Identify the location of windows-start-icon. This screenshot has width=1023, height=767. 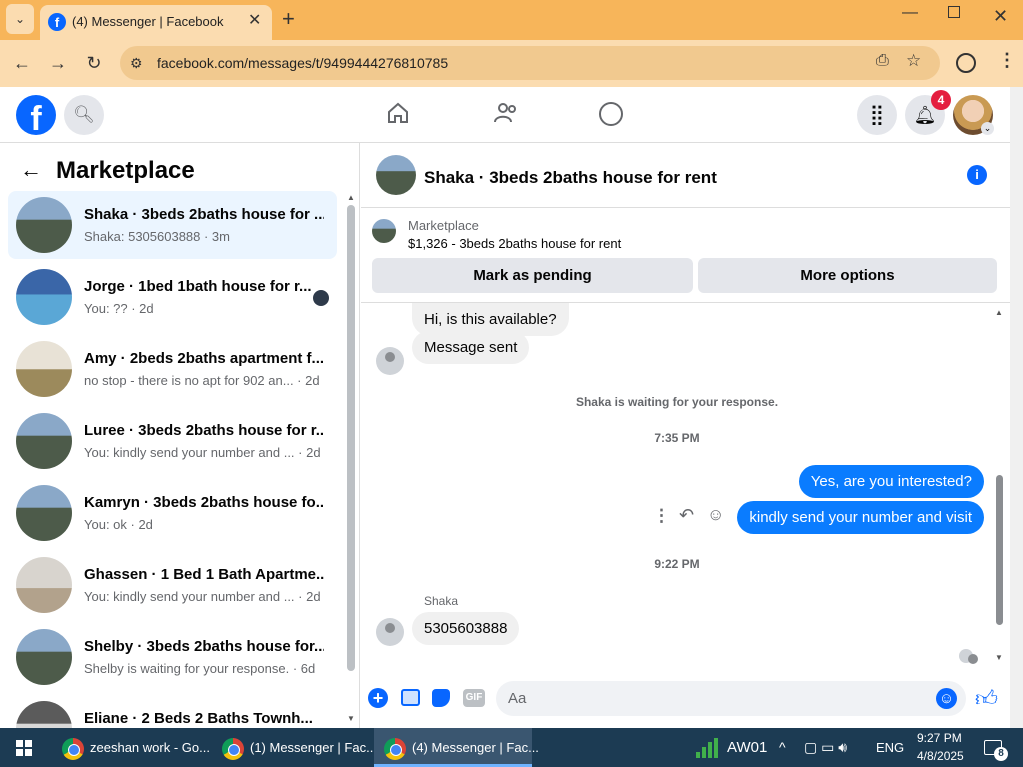
(24, 748).